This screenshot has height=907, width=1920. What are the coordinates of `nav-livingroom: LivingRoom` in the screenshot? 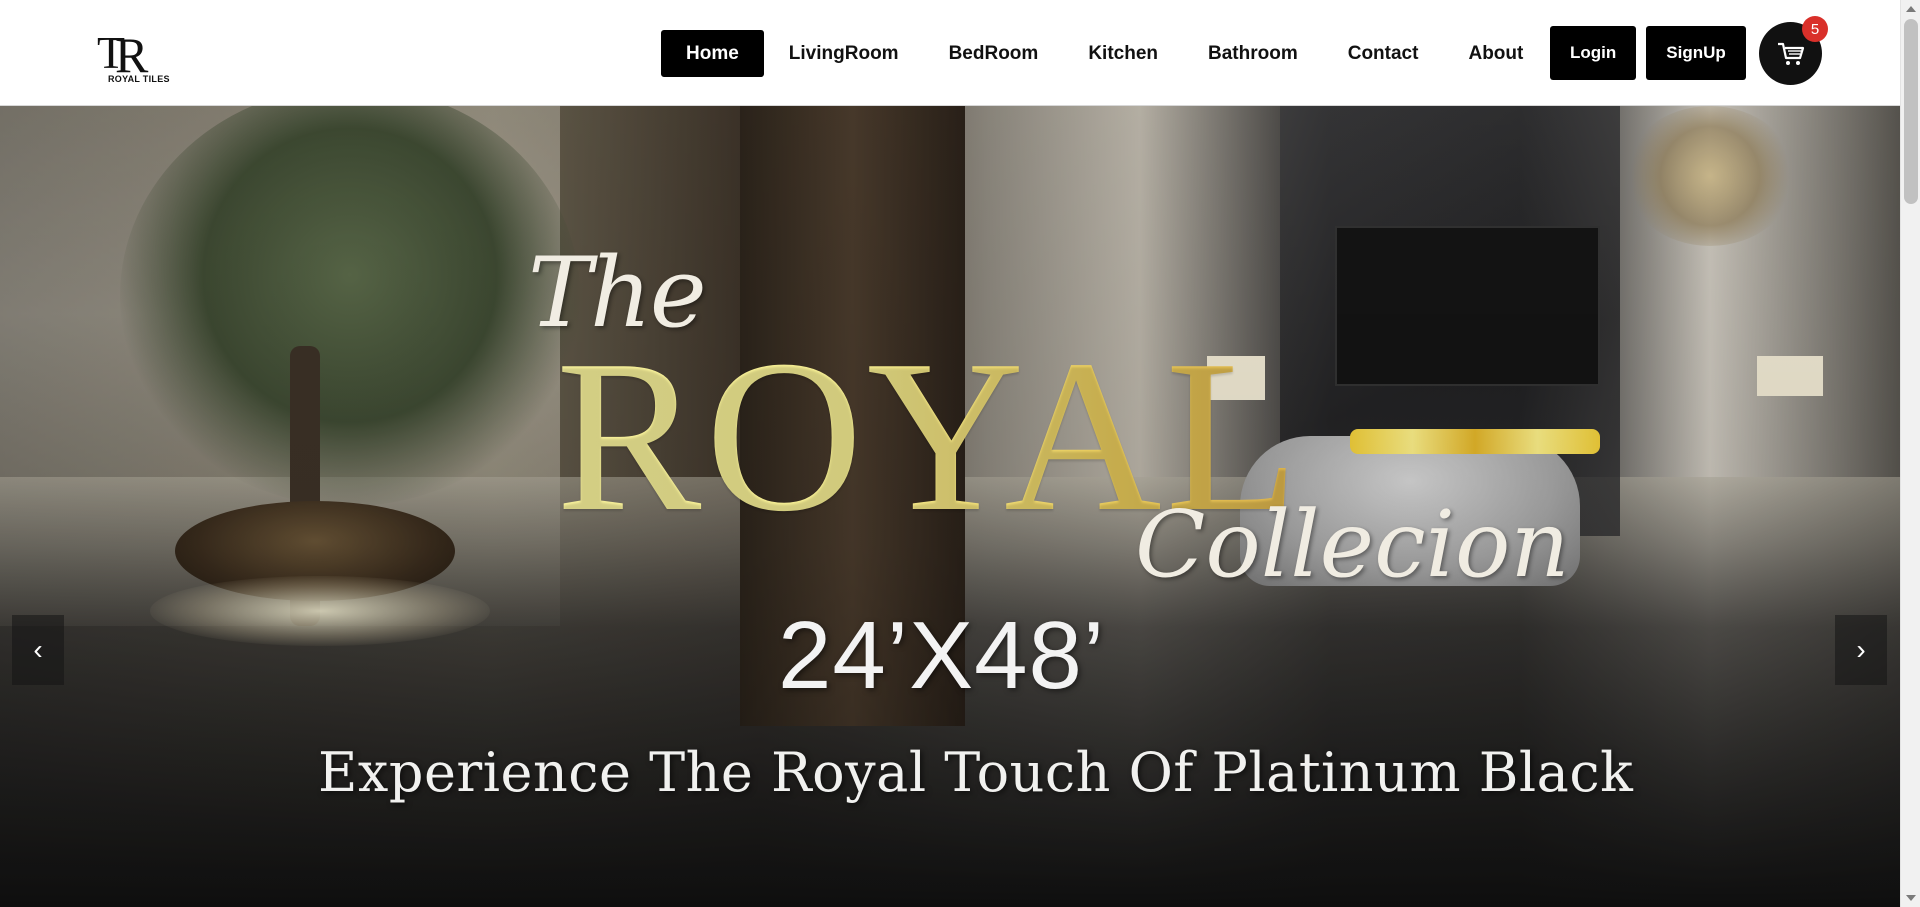 It's located at (844, 53).